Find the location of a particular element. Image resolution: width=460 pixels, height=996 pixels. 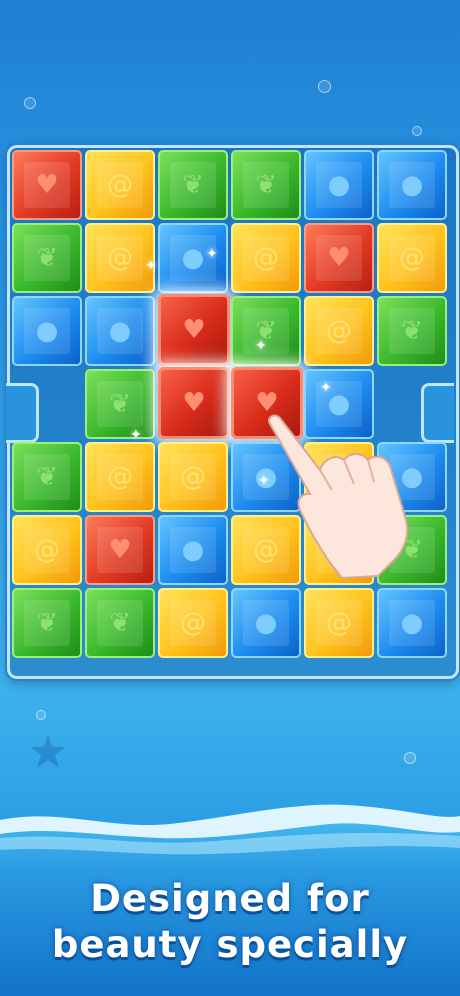

pointing-hand-icon is located at coordinates (338, 497).